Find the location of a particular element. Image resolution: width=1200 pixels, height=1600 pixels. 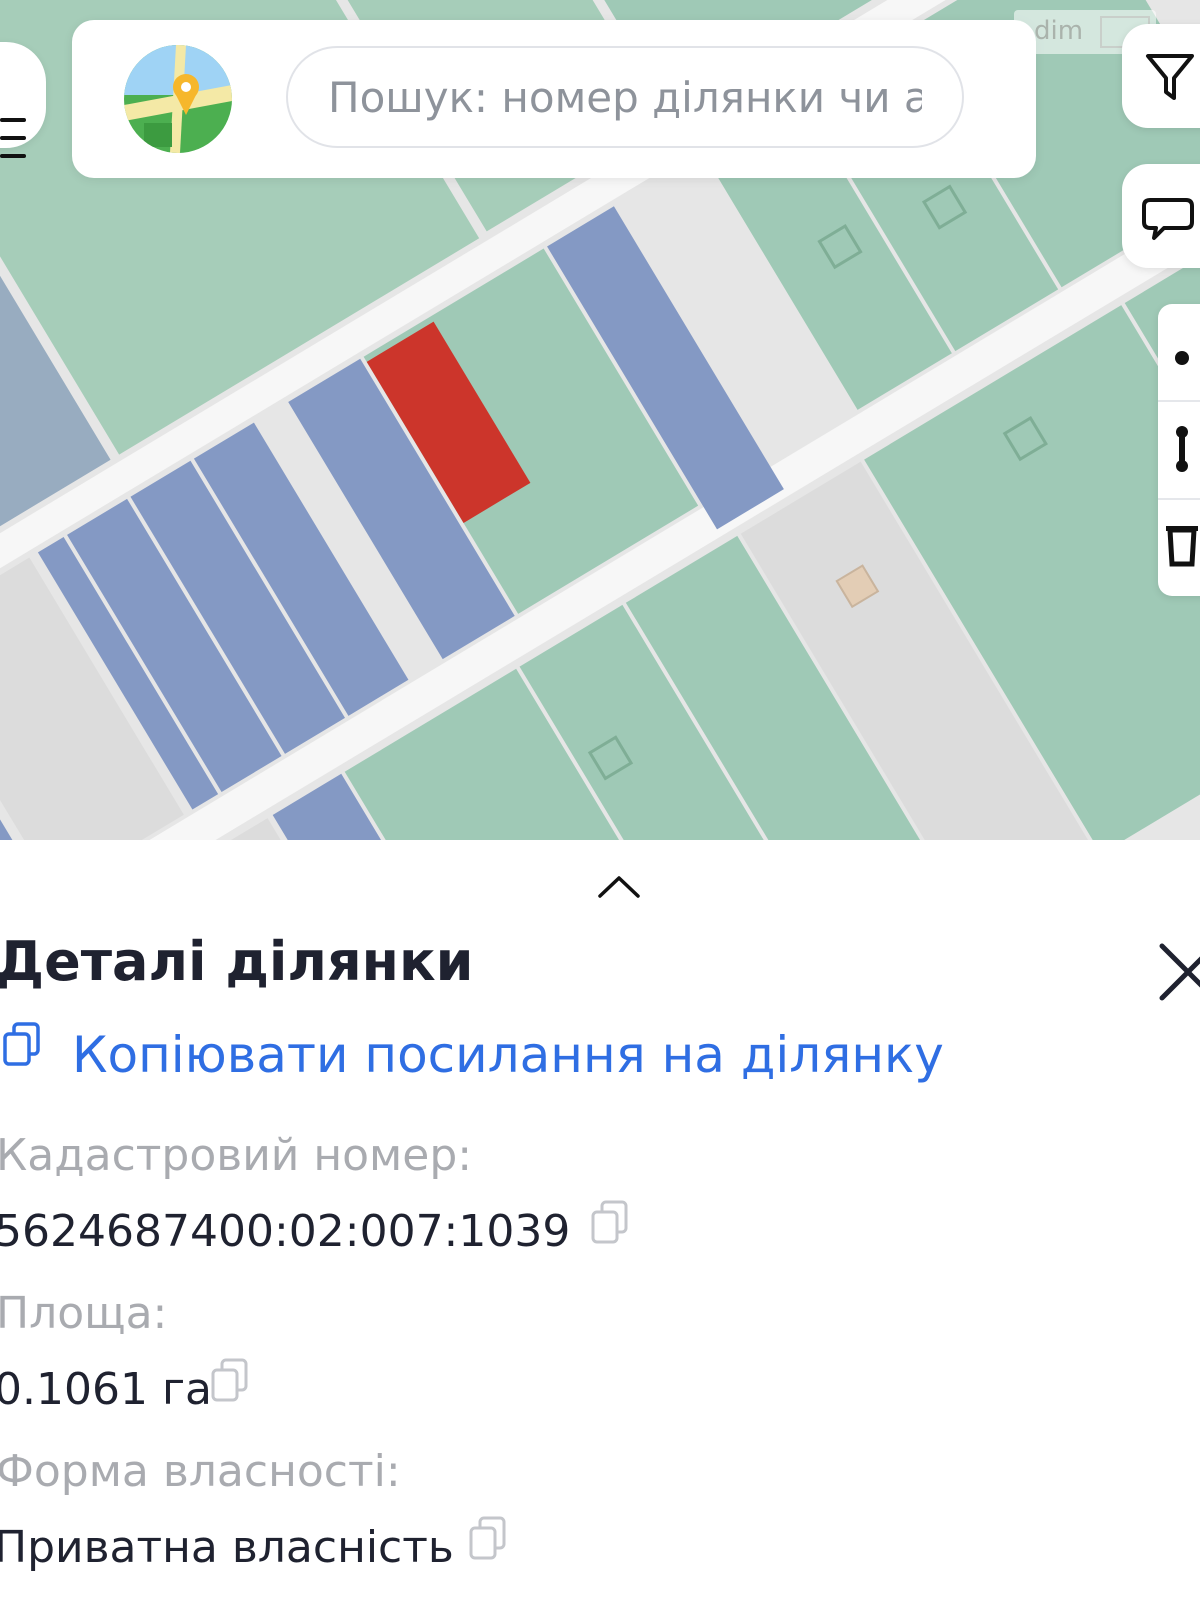

ownership-value: Приватна власність is located at coordinates (227, 1547).